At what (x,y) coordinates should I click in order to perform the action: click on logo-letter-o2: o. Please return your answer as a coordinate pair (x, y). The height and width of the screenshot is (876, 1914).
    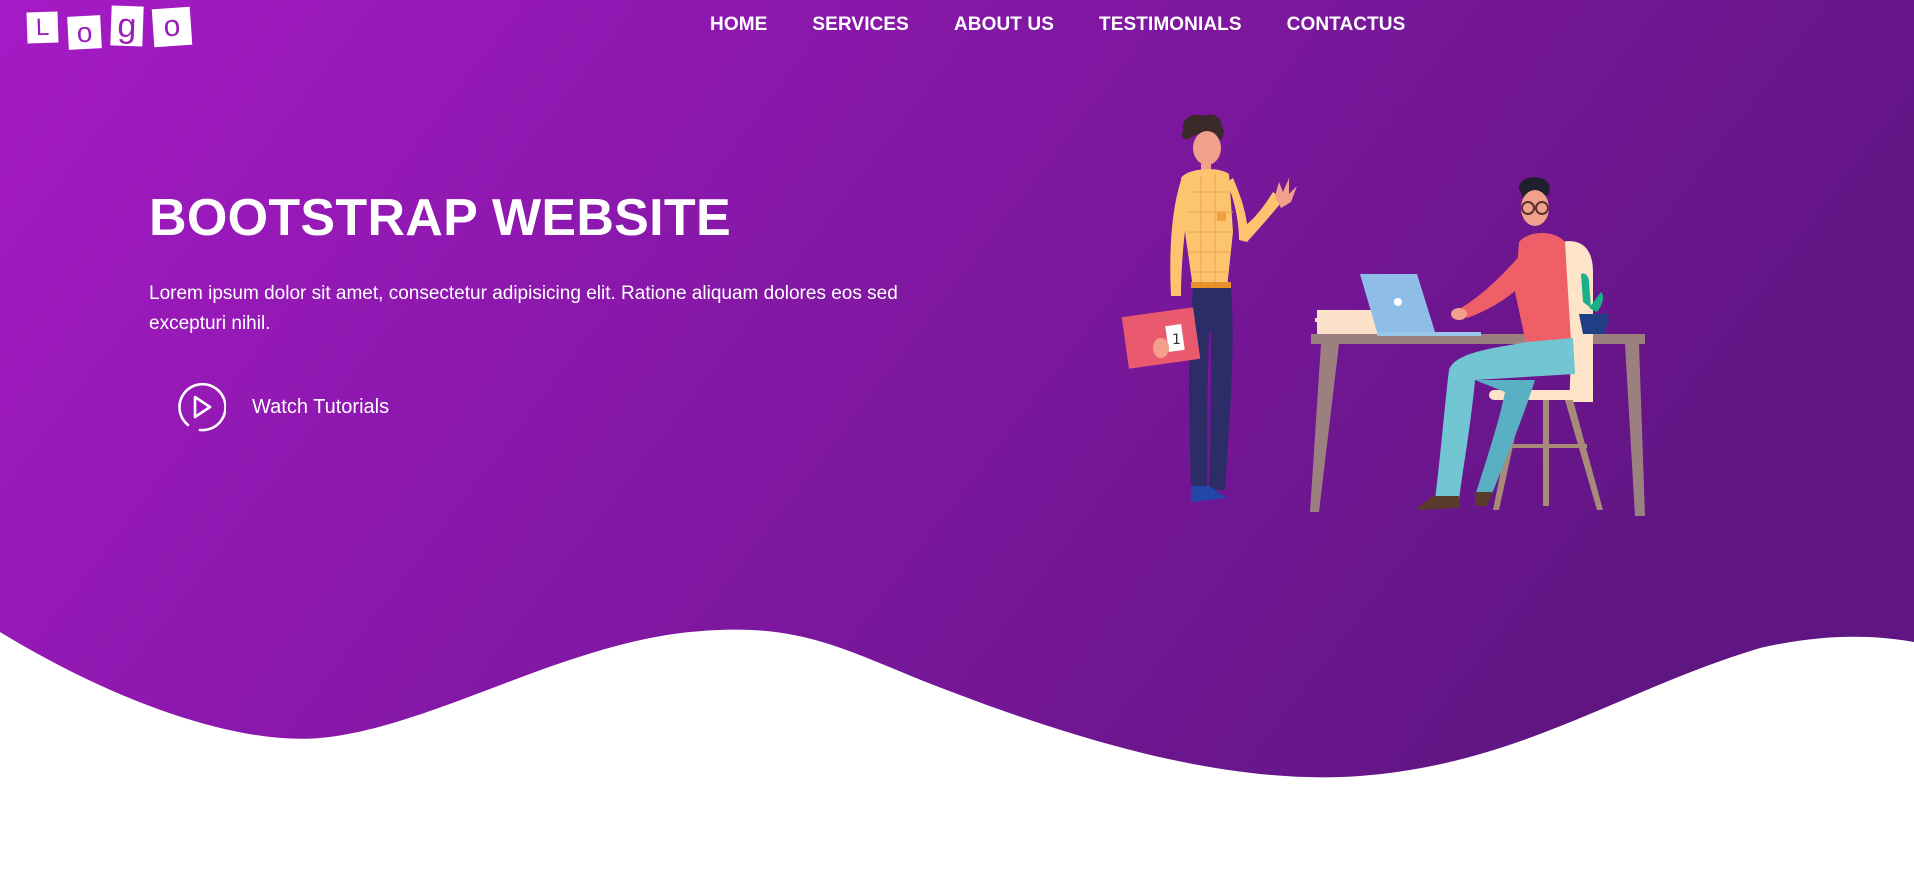
    Looking at the image, I should click on (172, 27).